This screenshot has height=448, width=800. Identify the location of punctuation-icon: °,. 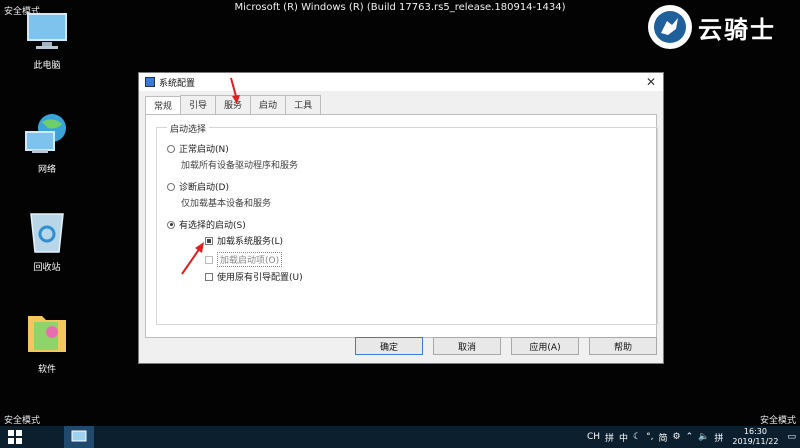
(649, 437).